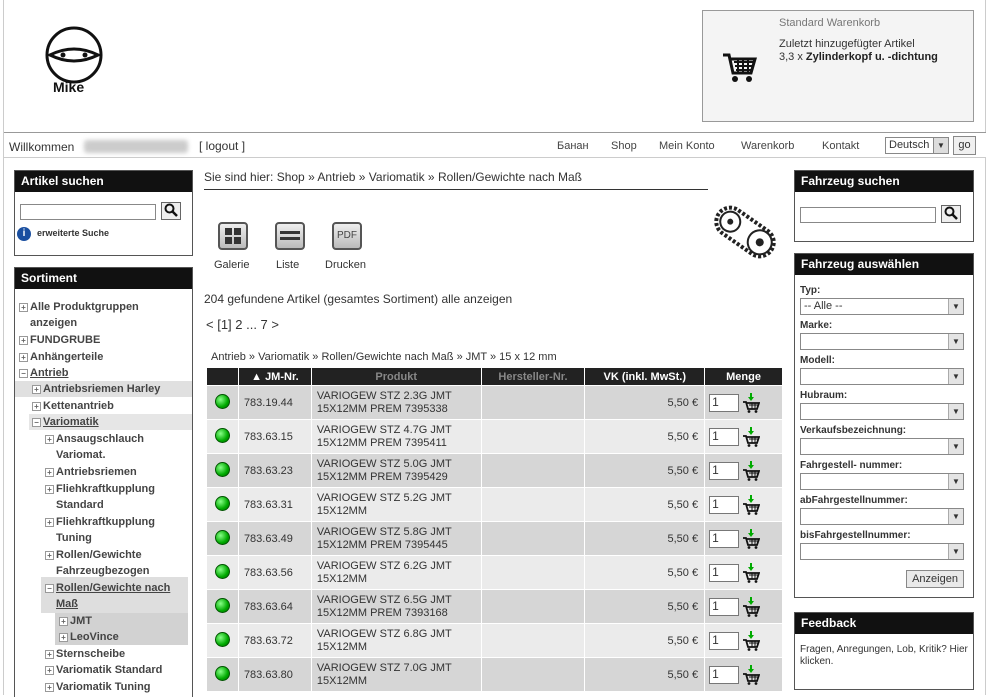 This screenshot has width=988, height=697. What do you see at coordinates (396, 640) in the screenshot?
I see `product-cell: VARIOGEW STZ 6.8G JMT 15X12MM` at bounding box center [396, 640].